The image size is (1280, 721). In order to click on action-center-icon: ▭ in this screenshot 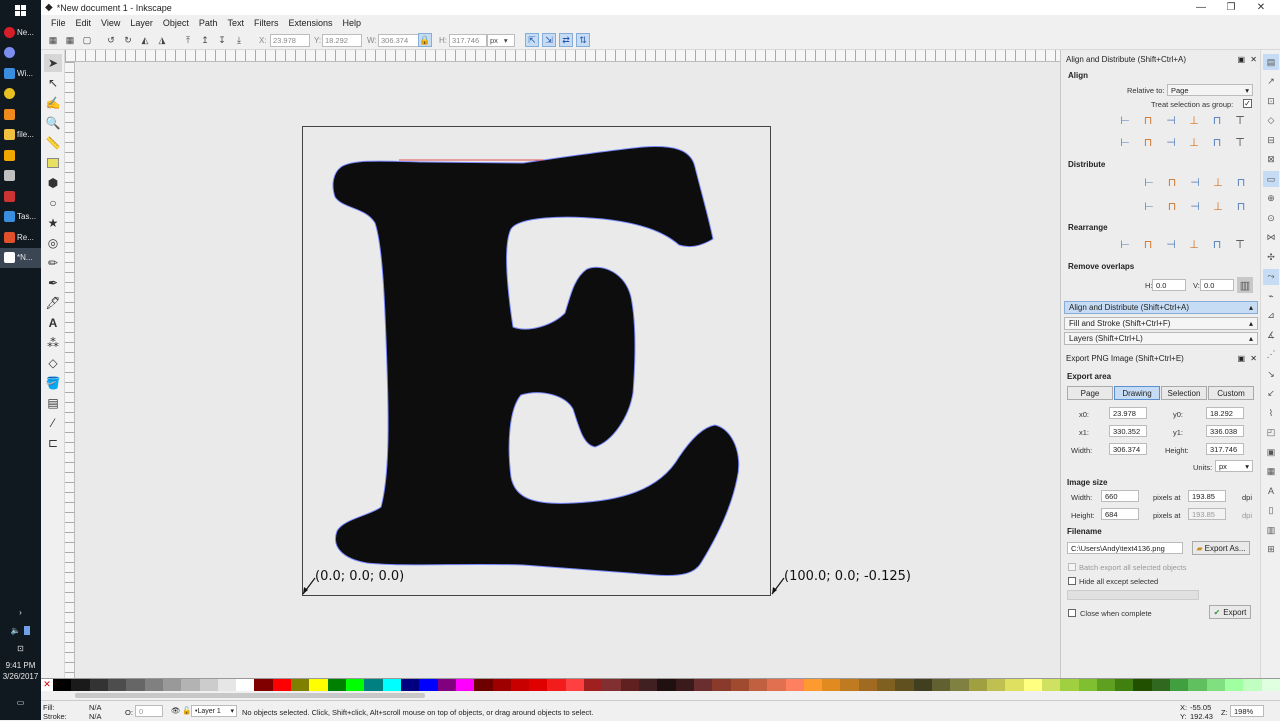, I will do `click(20, 702)`.